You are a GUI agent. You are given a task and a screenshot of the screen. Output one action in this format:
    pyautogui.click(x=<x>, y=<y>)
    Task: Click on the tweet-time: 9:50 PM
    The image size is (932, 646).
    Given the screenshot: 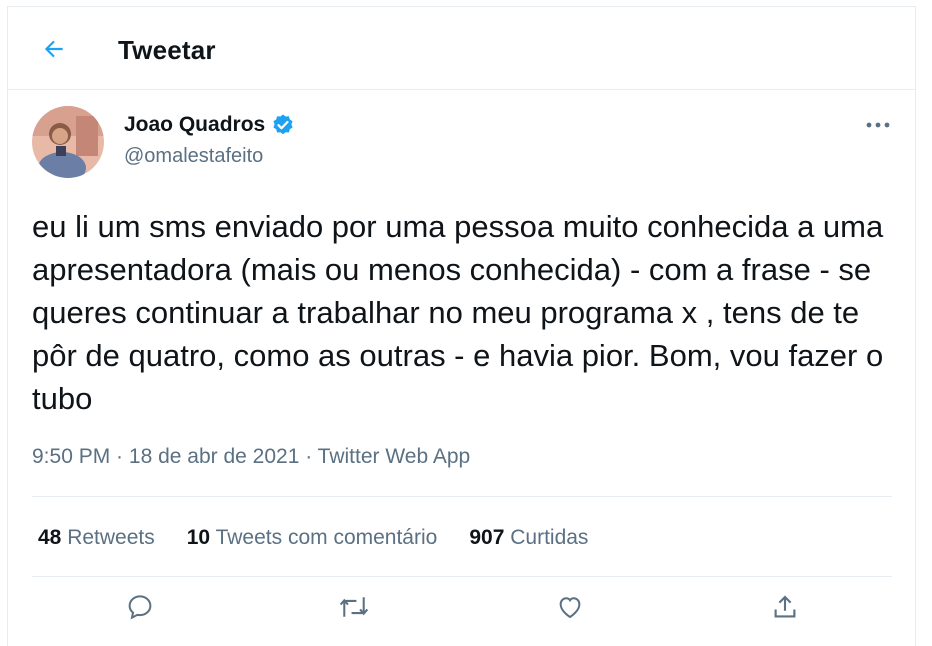 What is the action you would take?
    pyautogui.click(x=71, y=456)
    